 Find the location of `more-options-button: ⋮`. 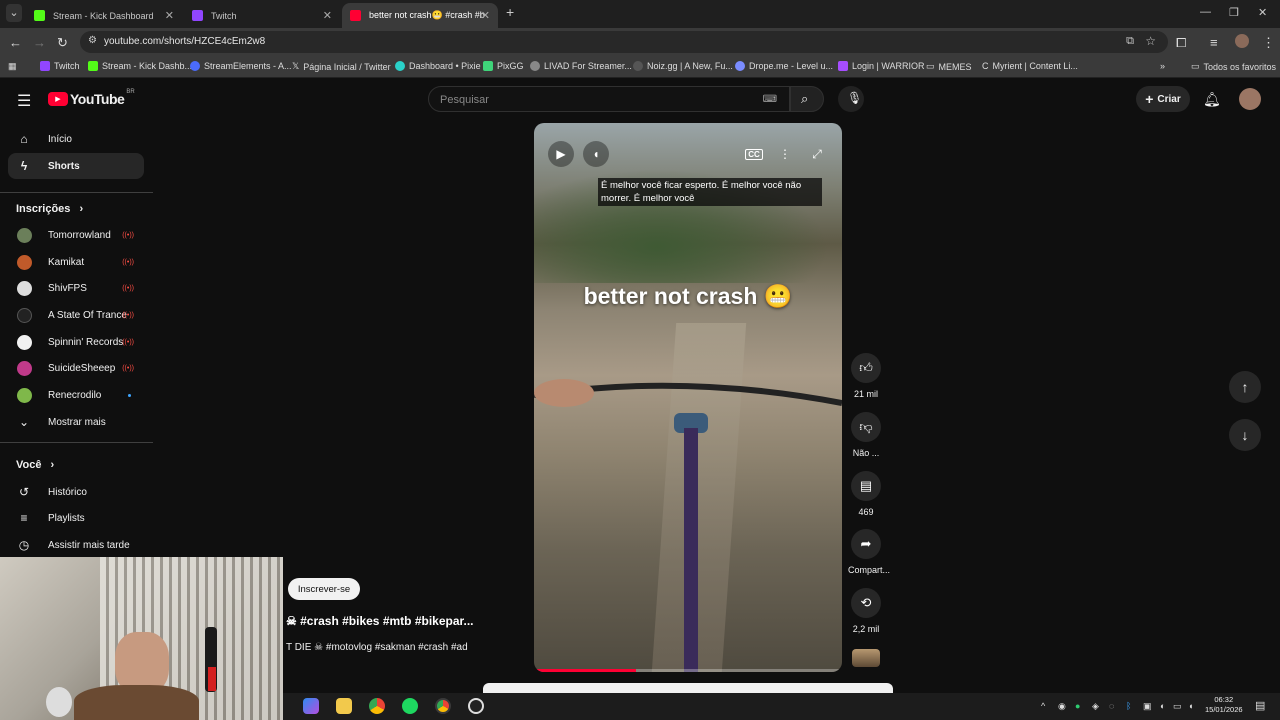

more-options-button: ⋮ is located at coordinates (785, 154).